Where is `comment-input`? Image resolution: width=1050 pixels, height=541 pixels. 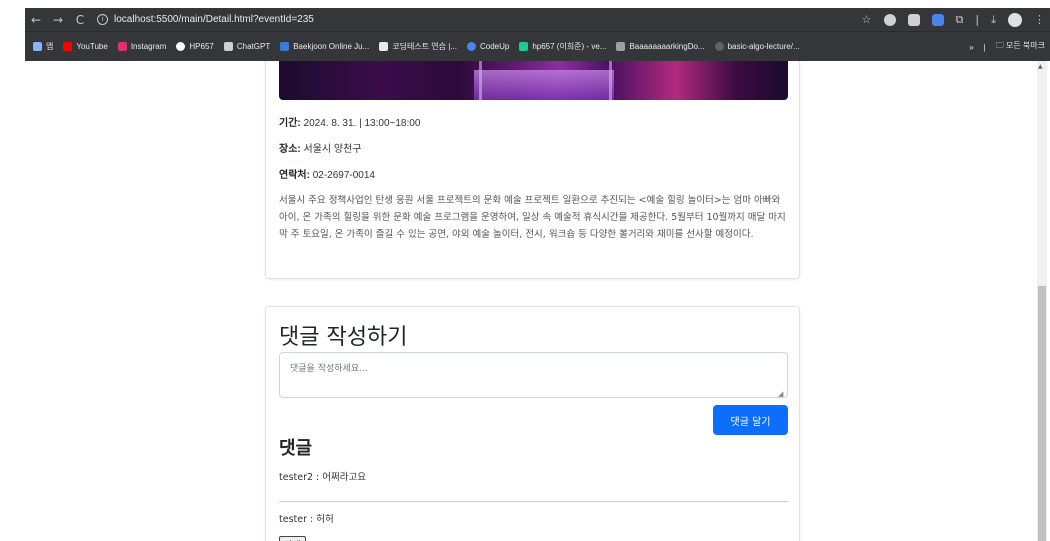 comment-input is located at coordinates (533, 375).